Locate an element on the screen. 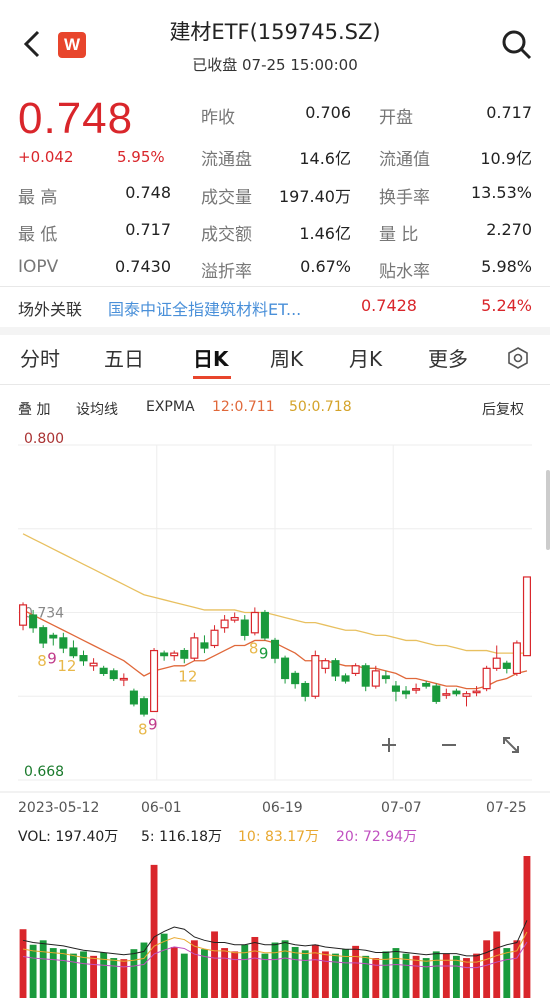 This screenshot has width=550, height=1007. prev-close-label: 昨收 is located at coordinates (218, 118).